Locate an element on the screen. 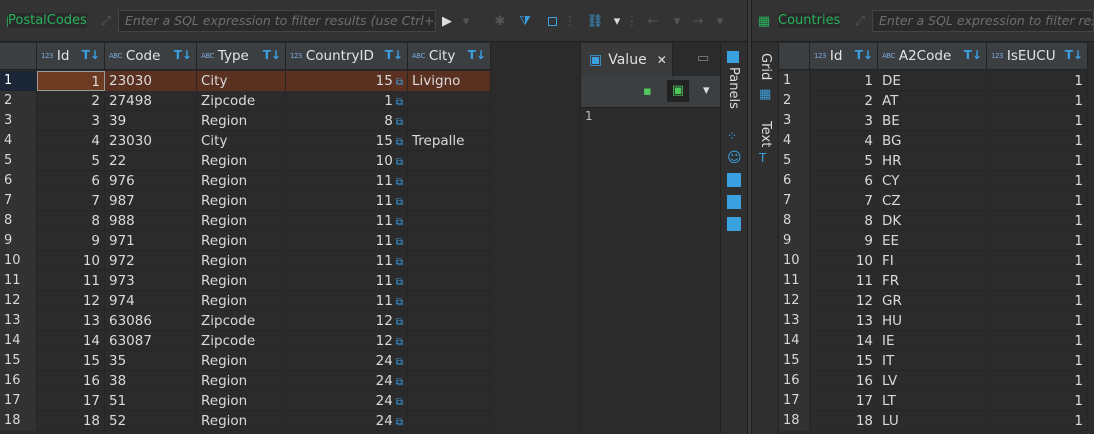 This screenshot has width=1094, height=434. table-cell: 16 is located at coordinates (844, 381).